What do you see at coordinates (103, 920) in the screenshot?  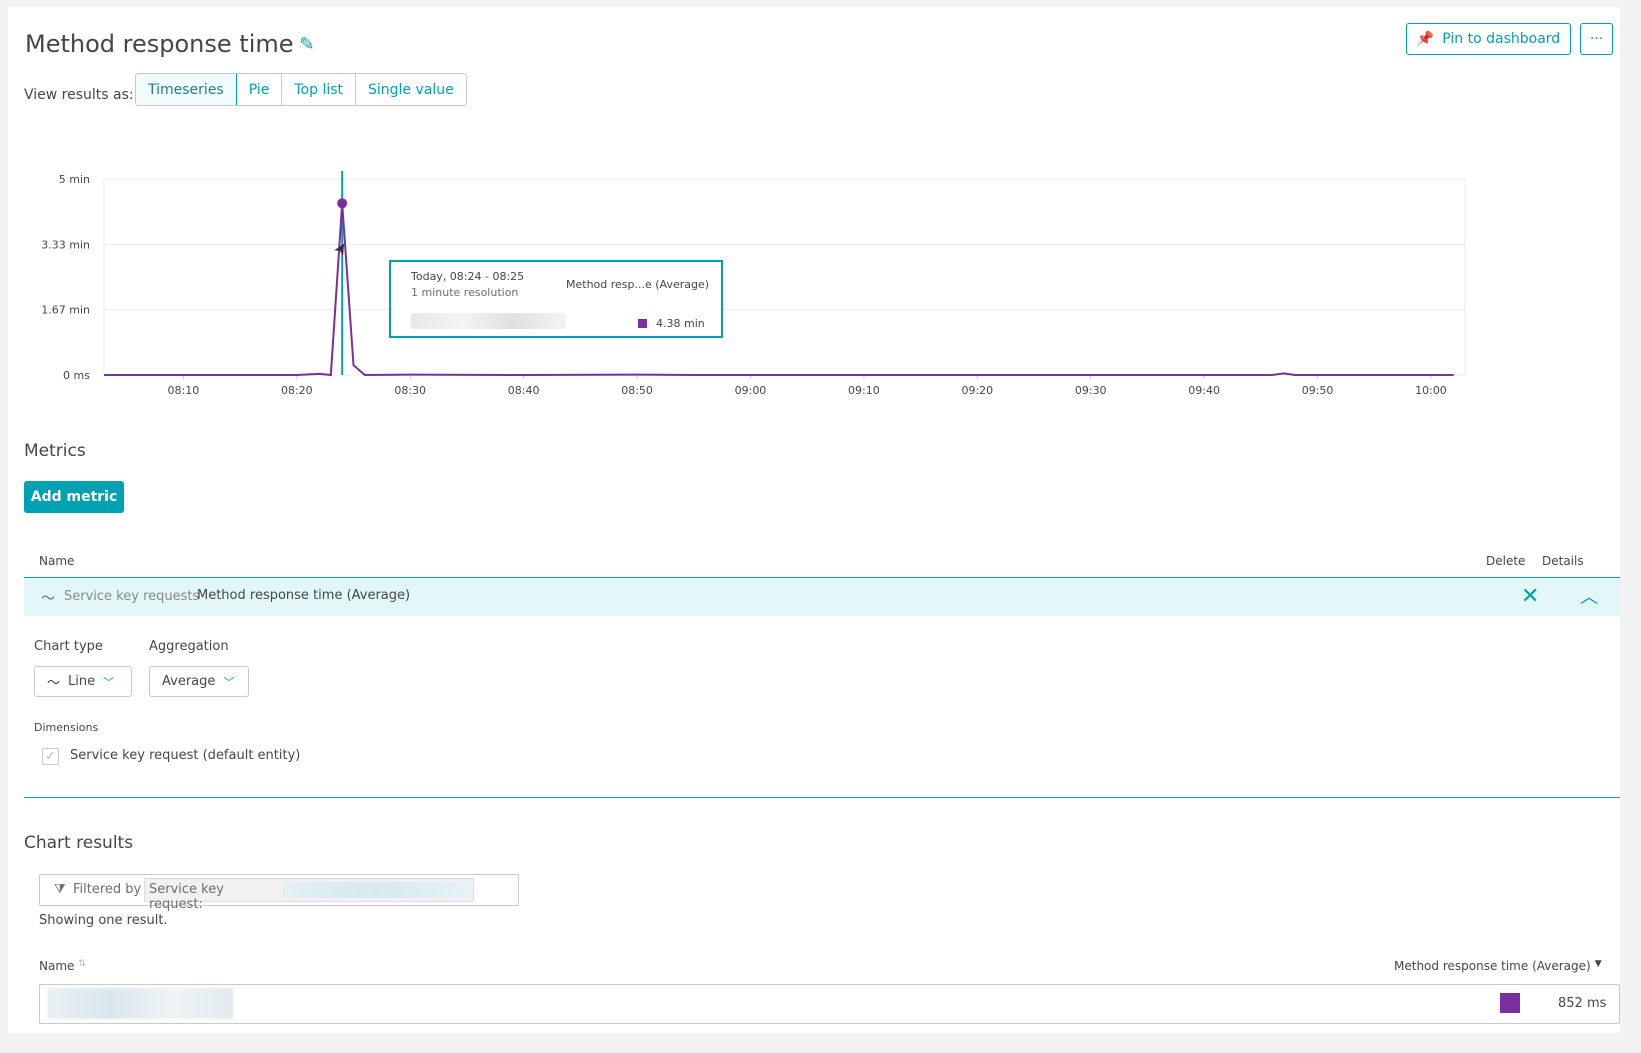 I see `showing-results-text: Showing one result.` at bounding box center [103, 920].